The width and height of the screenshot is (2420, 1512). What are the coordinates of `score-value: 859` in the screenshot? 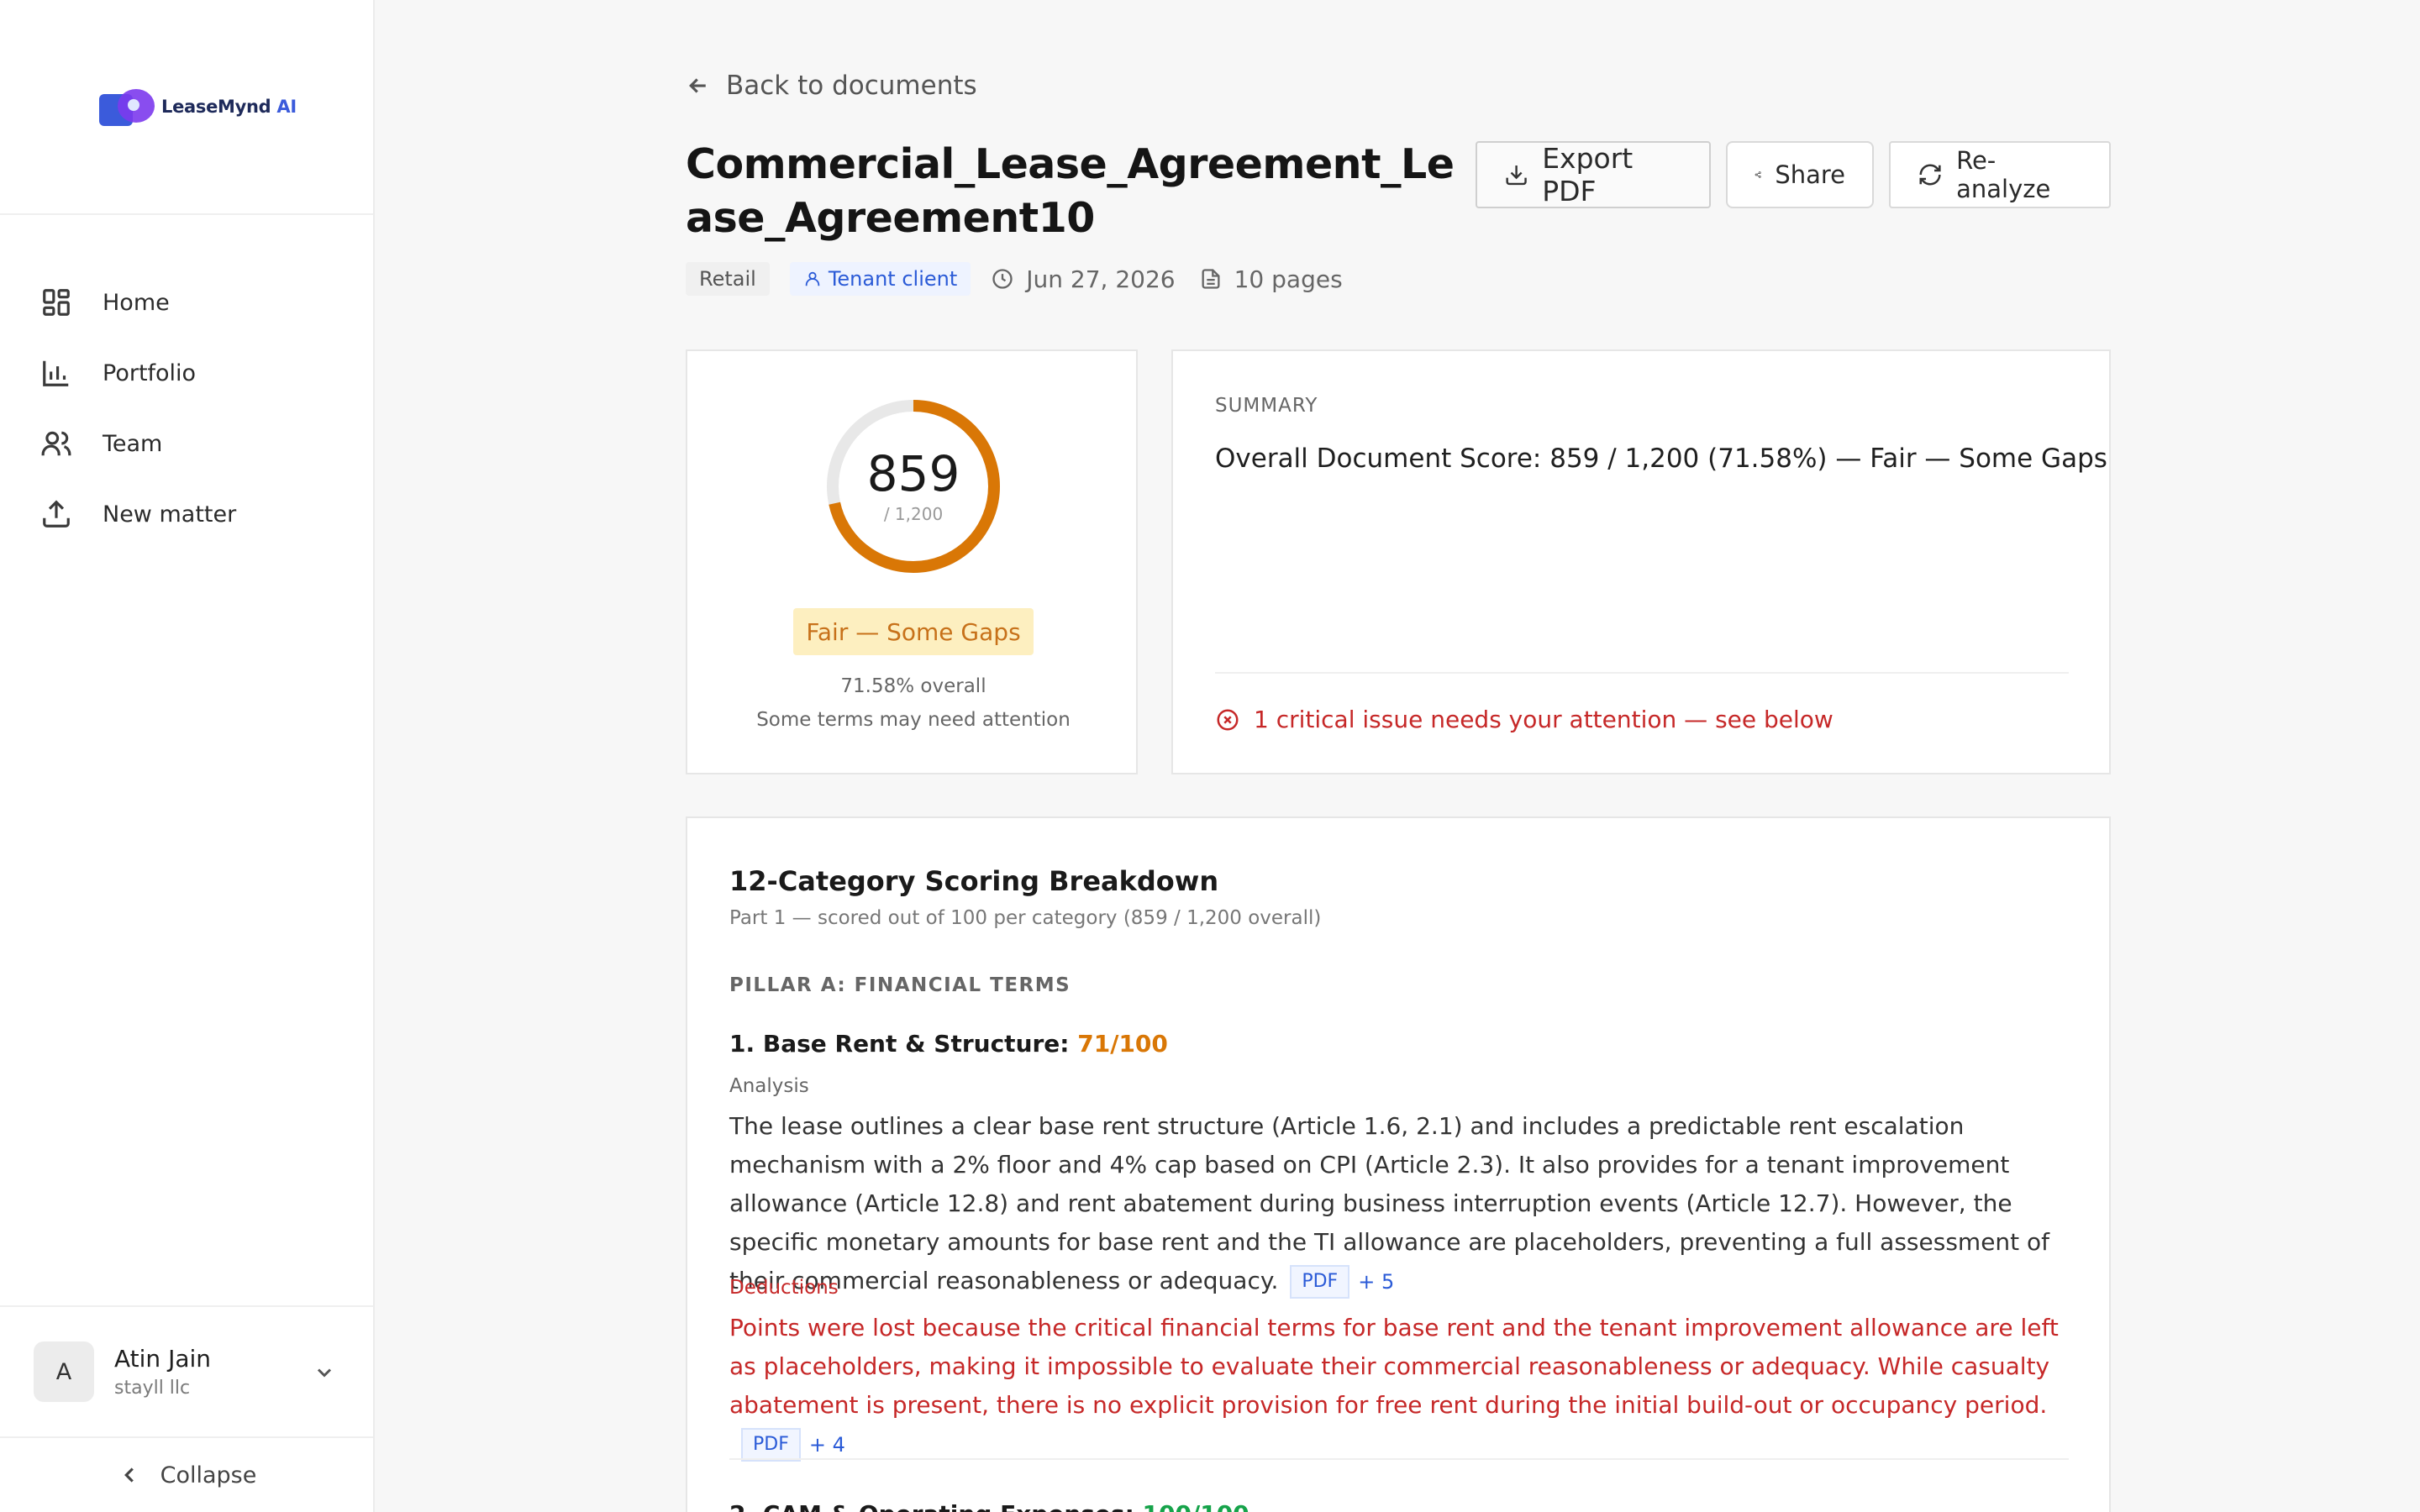 It's located at (913, 473).